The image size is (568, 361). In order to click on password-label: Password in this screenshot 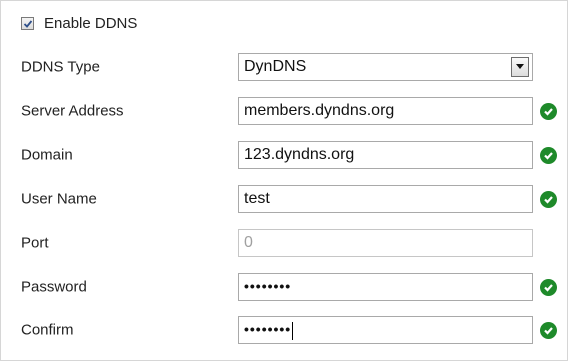, I will do `click(54, 287)`.